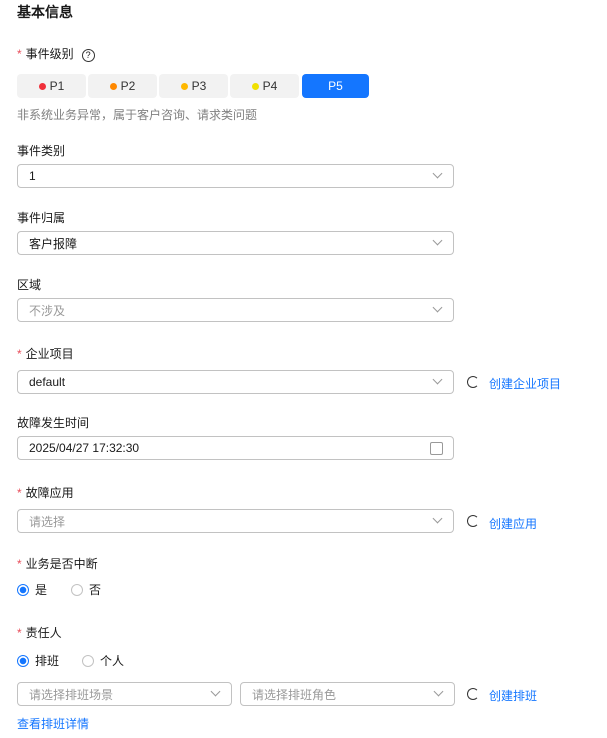  Describe the element at coordinates (525, 383) in the screenshot. I see `create-project-link: 创建企业项目` at that location.